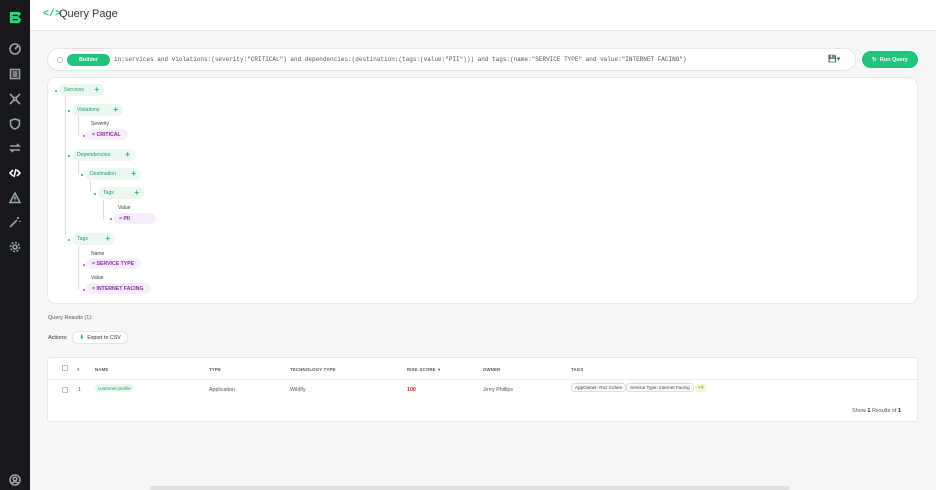 This screenshot has width=936, height=490. I want to click on value-chip: = INTERNET FACING, so click(118, 288).